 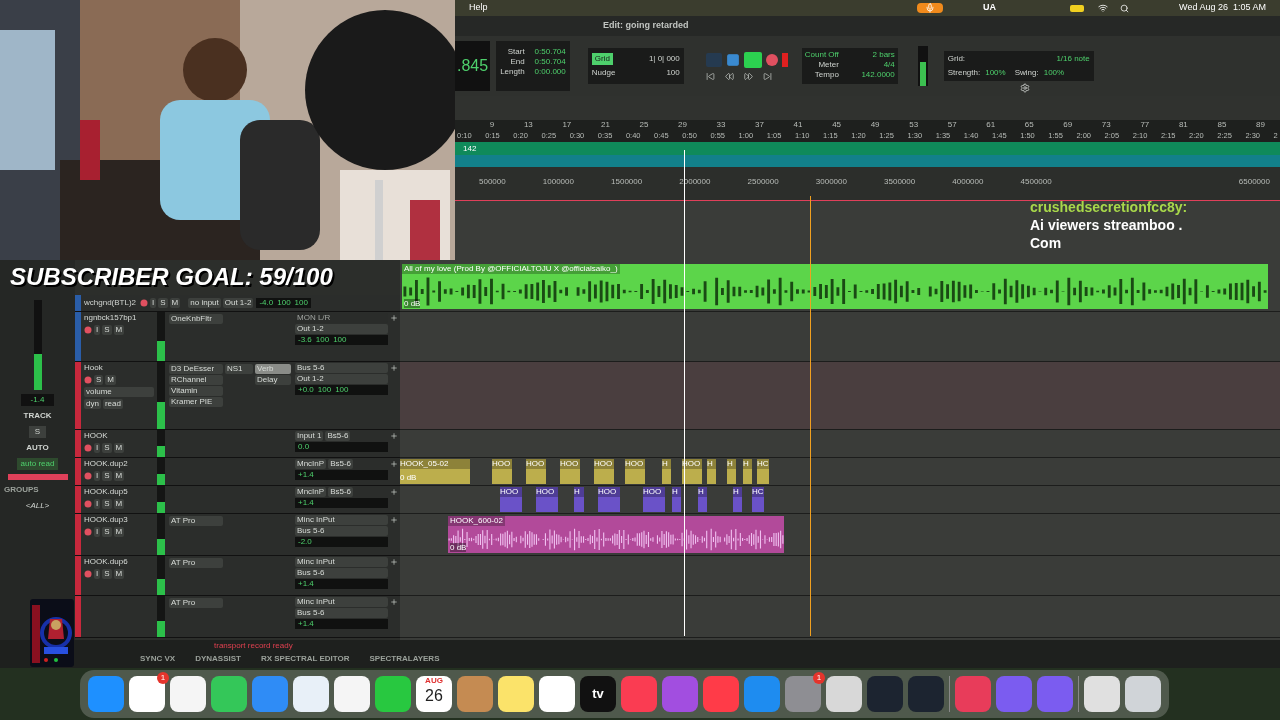 I want to click on play-button, so click(x=752, y=59).